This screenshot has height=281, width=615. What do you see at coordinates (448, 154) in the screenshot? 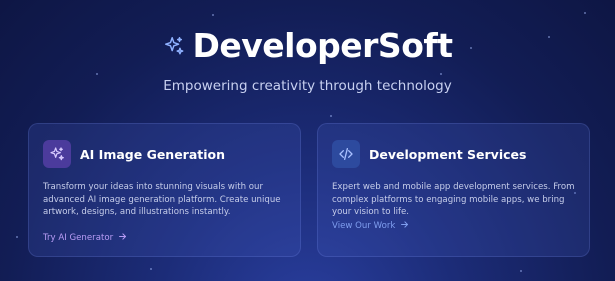
I see `card-title: Development Services` at bounding box center [448, 154].